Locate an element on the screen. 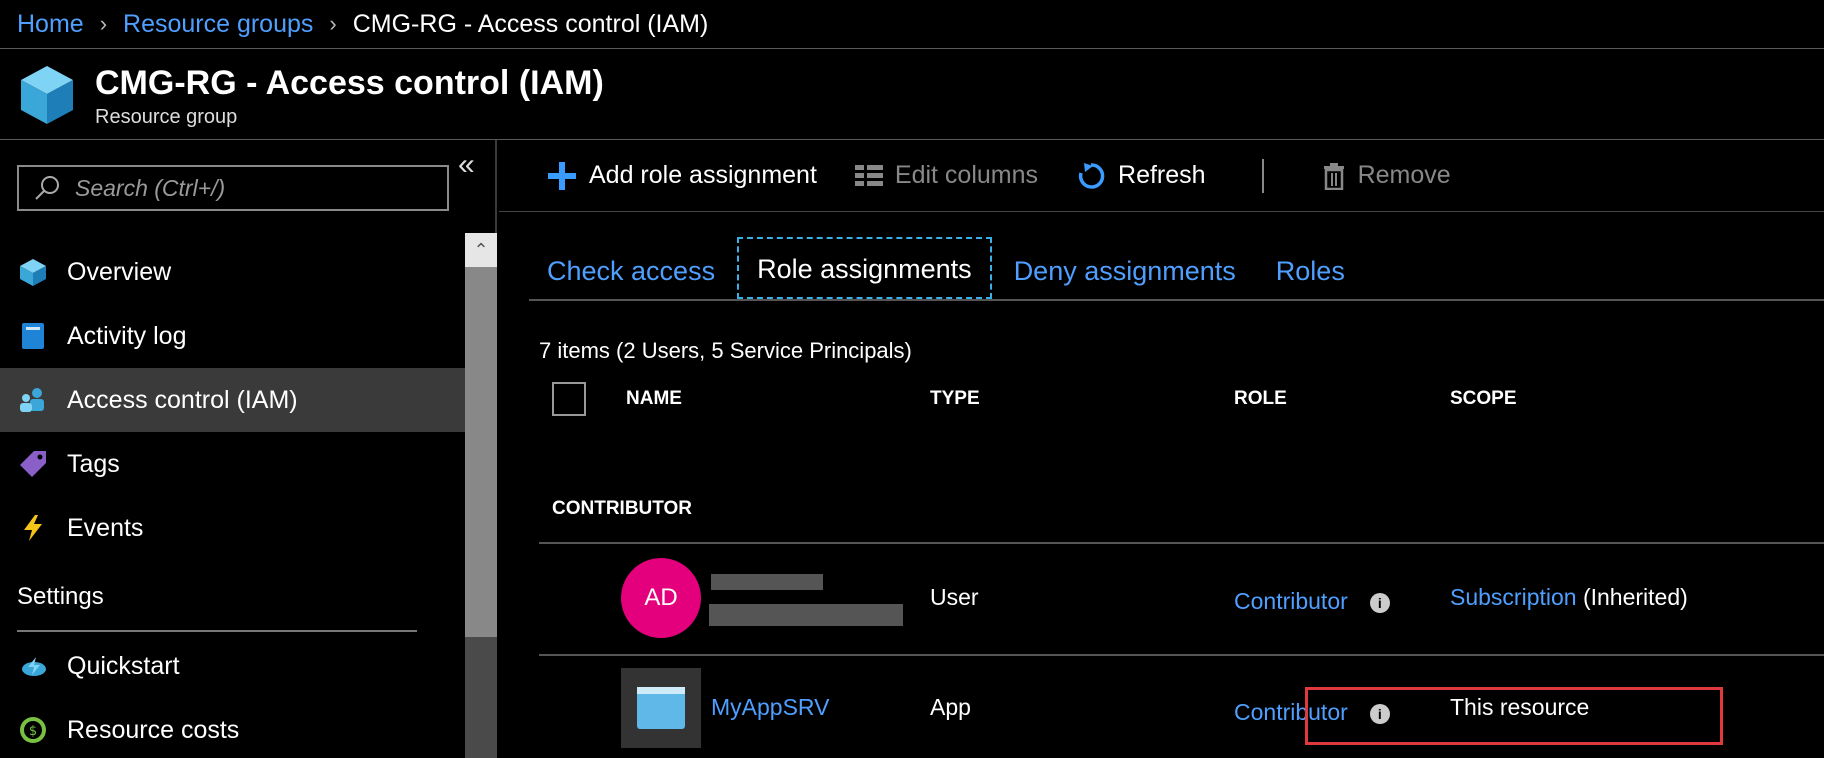  divider is located at coordinates (217, 631).